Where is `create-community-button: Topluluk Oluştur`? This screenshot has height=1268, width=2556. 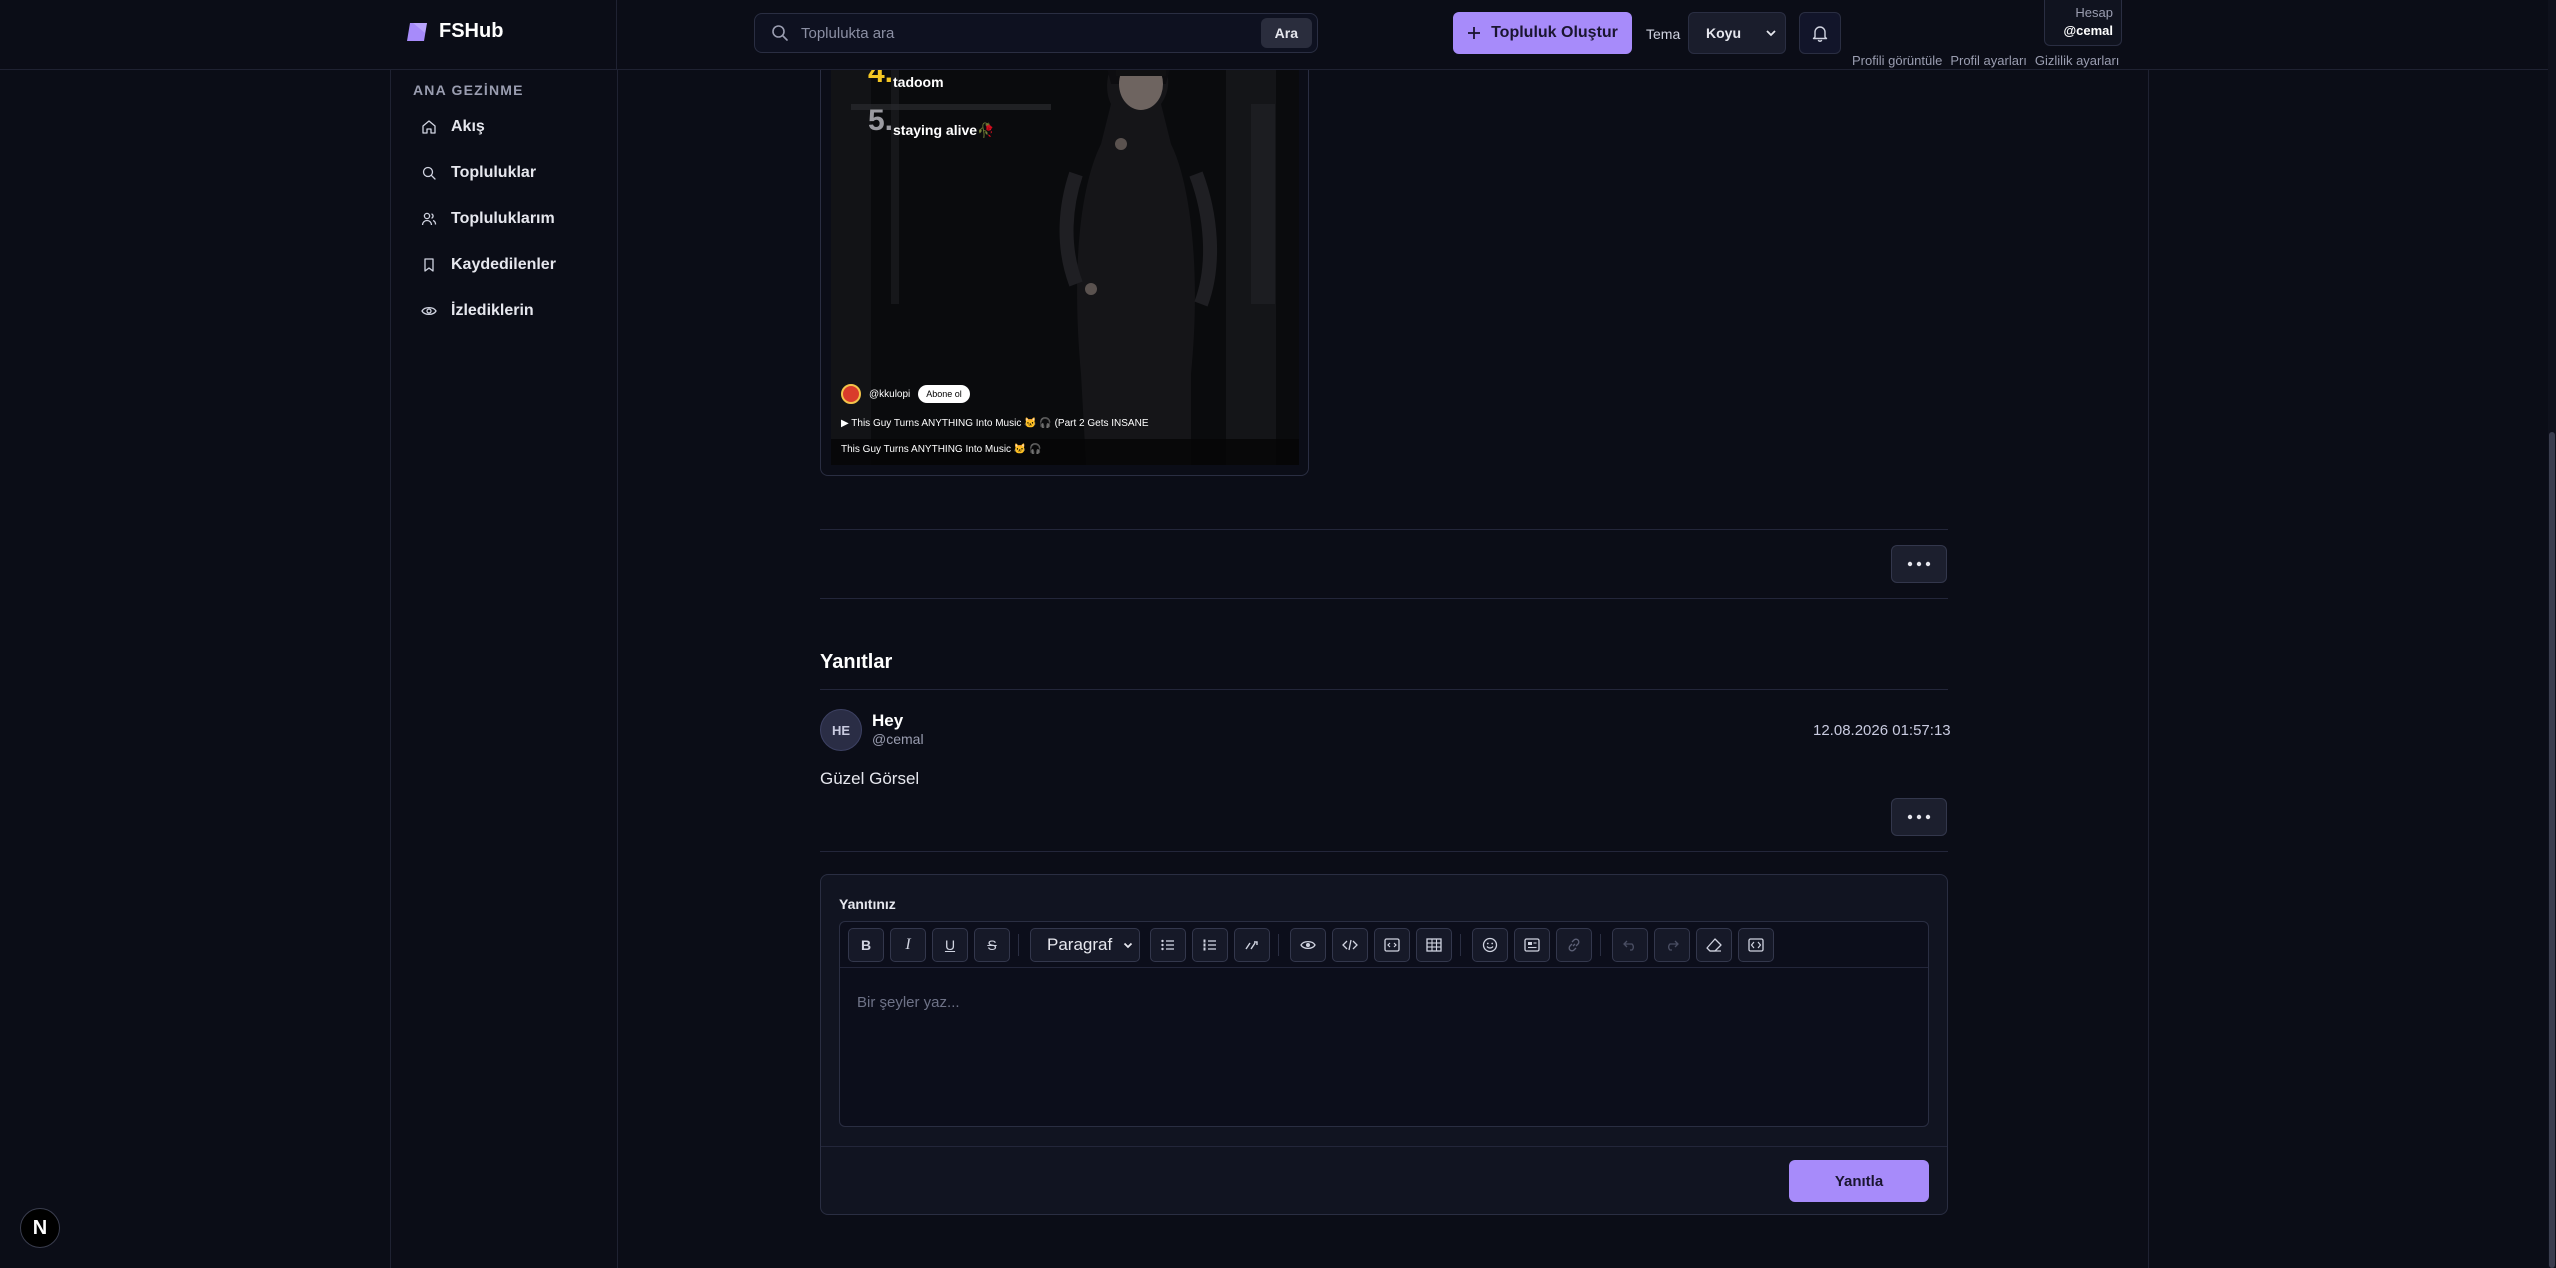 create-community-button: Topluluk Oluştur is located at coordinates (1542, 33).